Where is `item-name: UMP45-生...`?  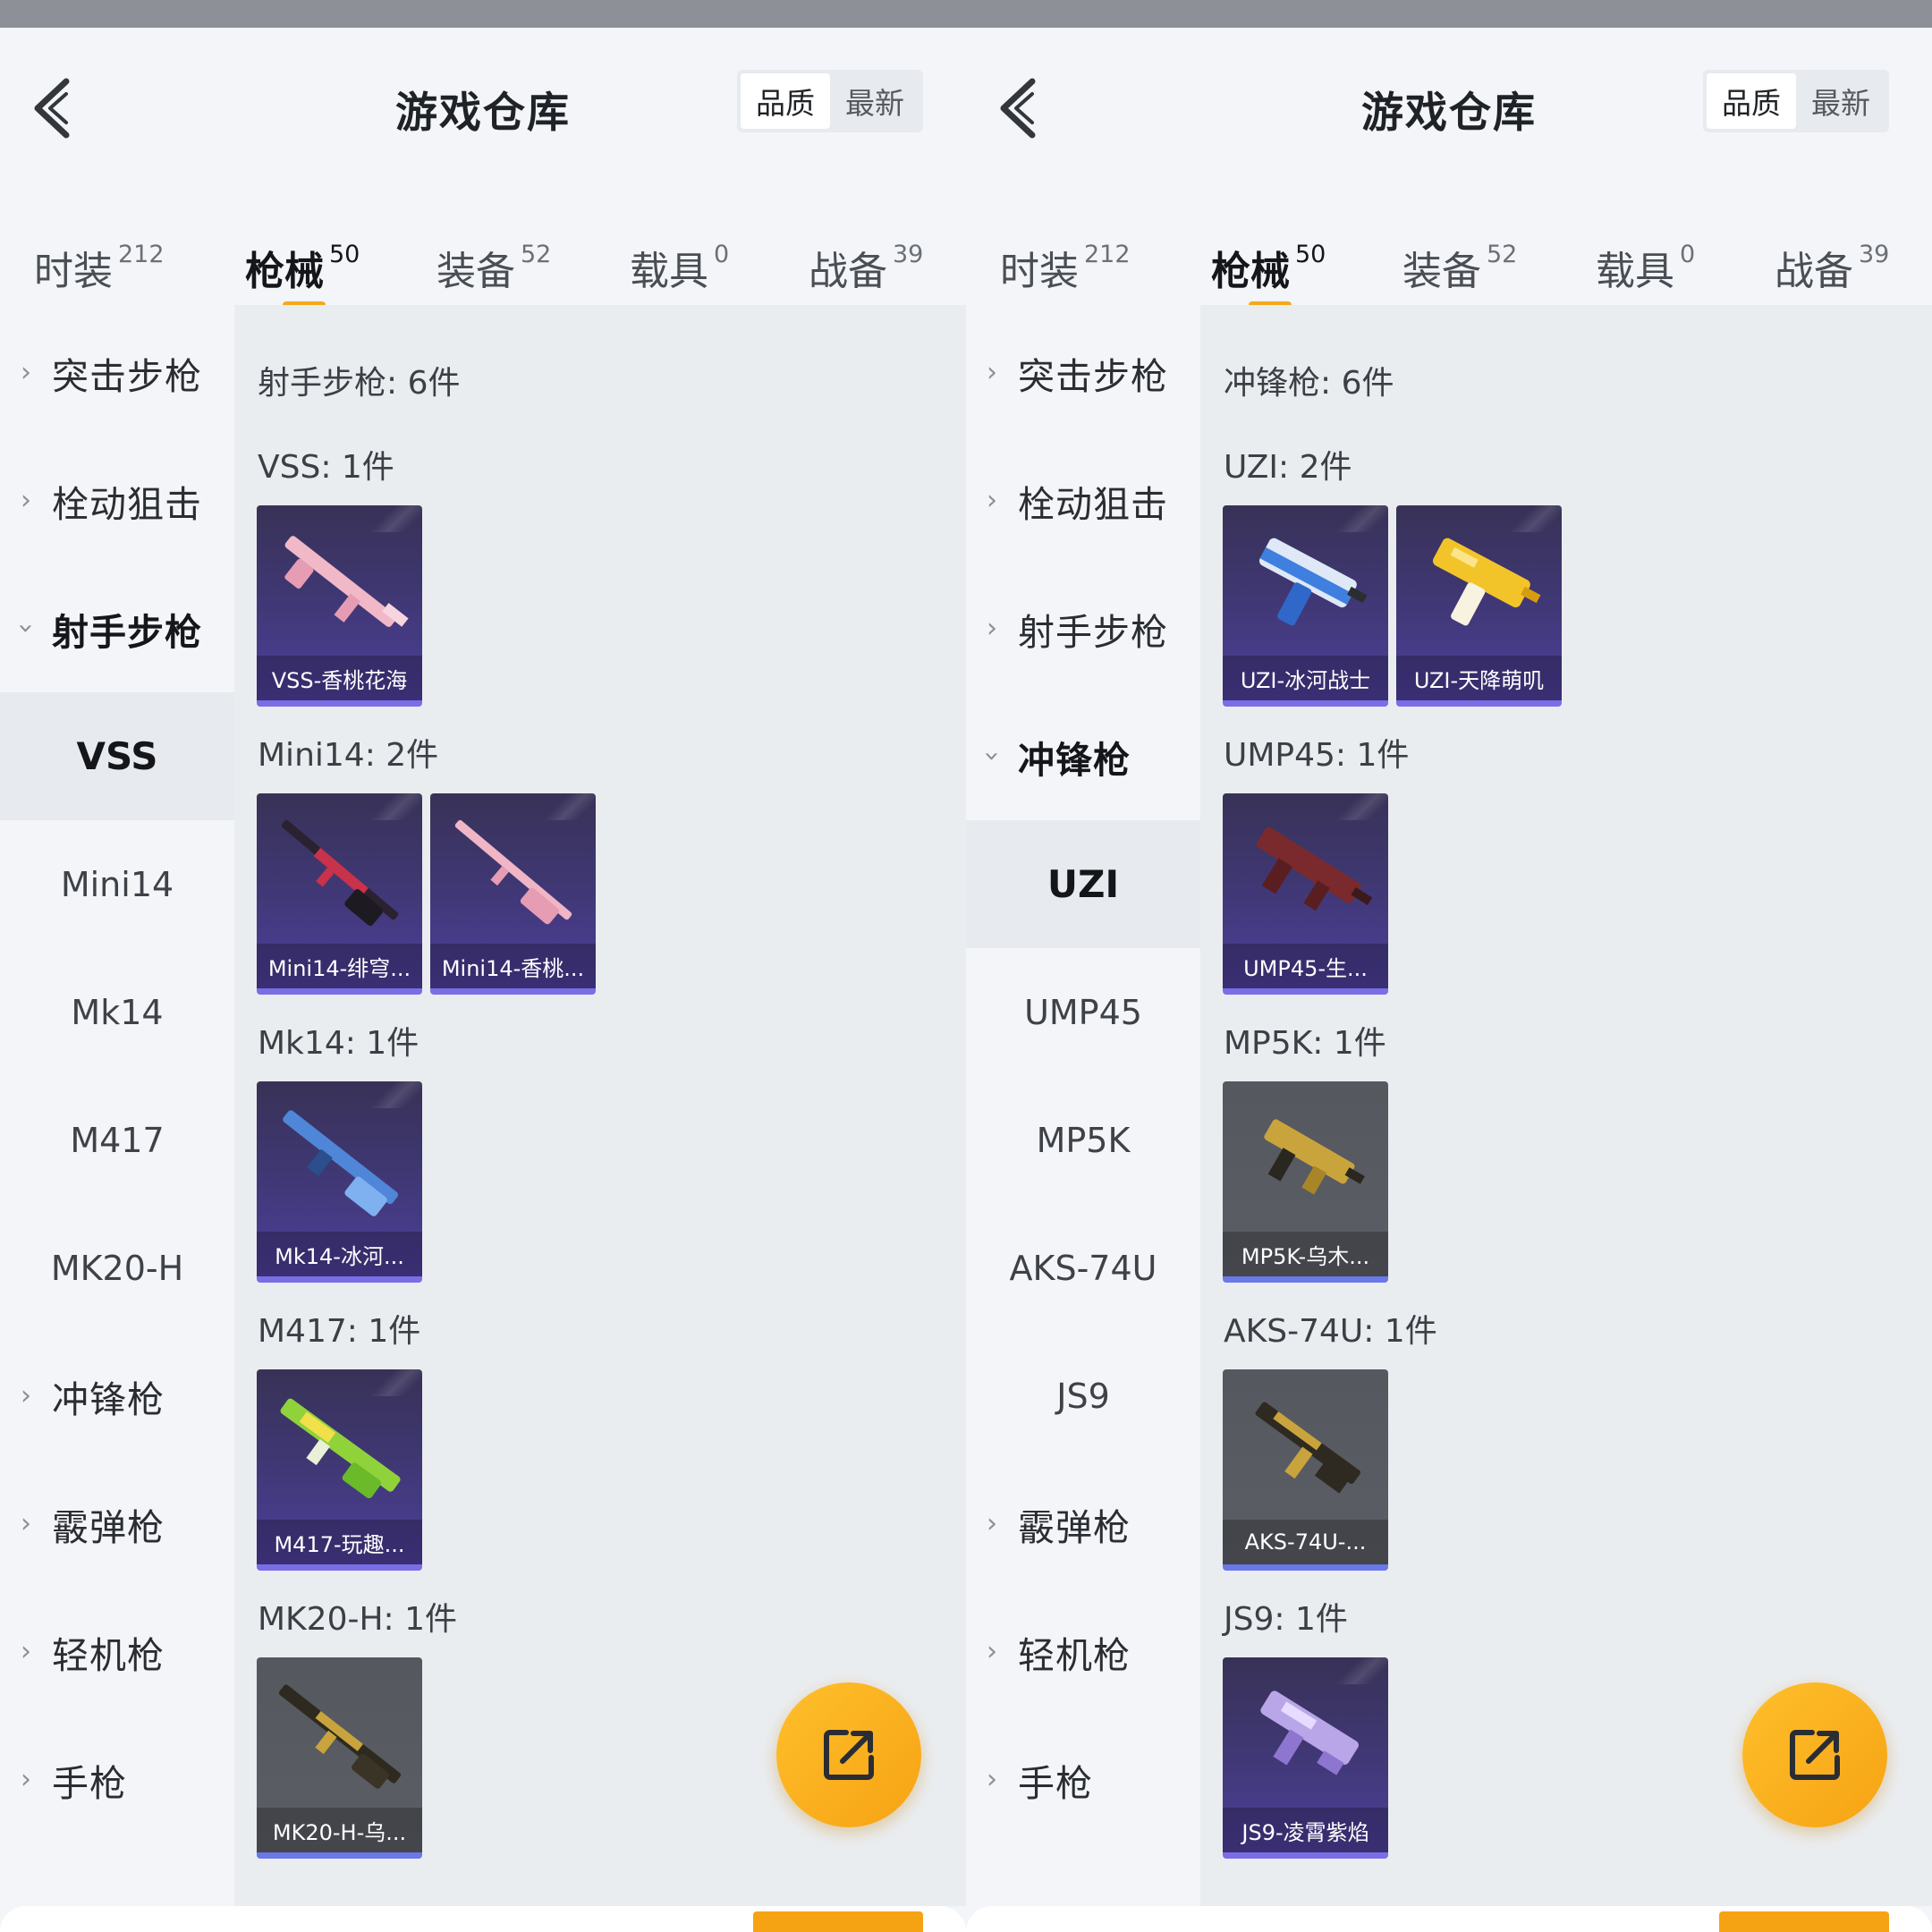 item-name: UMP45-生... is located at coordinates (1305, 966).